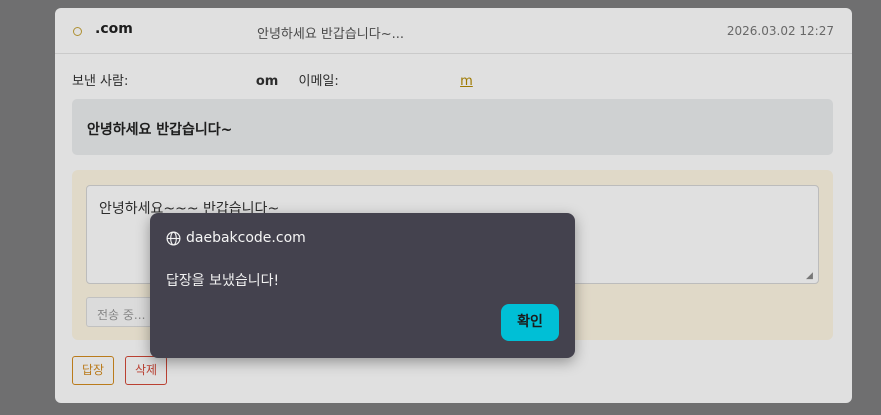 The image size is (881, 415). I want to click on dialog-site: daebakcode.com, so click(246, 238).